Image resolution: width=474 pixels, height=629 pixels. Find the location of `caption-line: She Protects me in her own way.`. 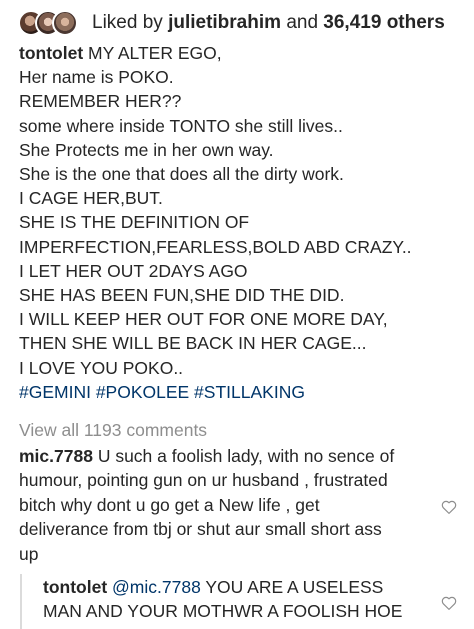

caption-line: She Protects me in her own way. is located at coordinates (146, 149).